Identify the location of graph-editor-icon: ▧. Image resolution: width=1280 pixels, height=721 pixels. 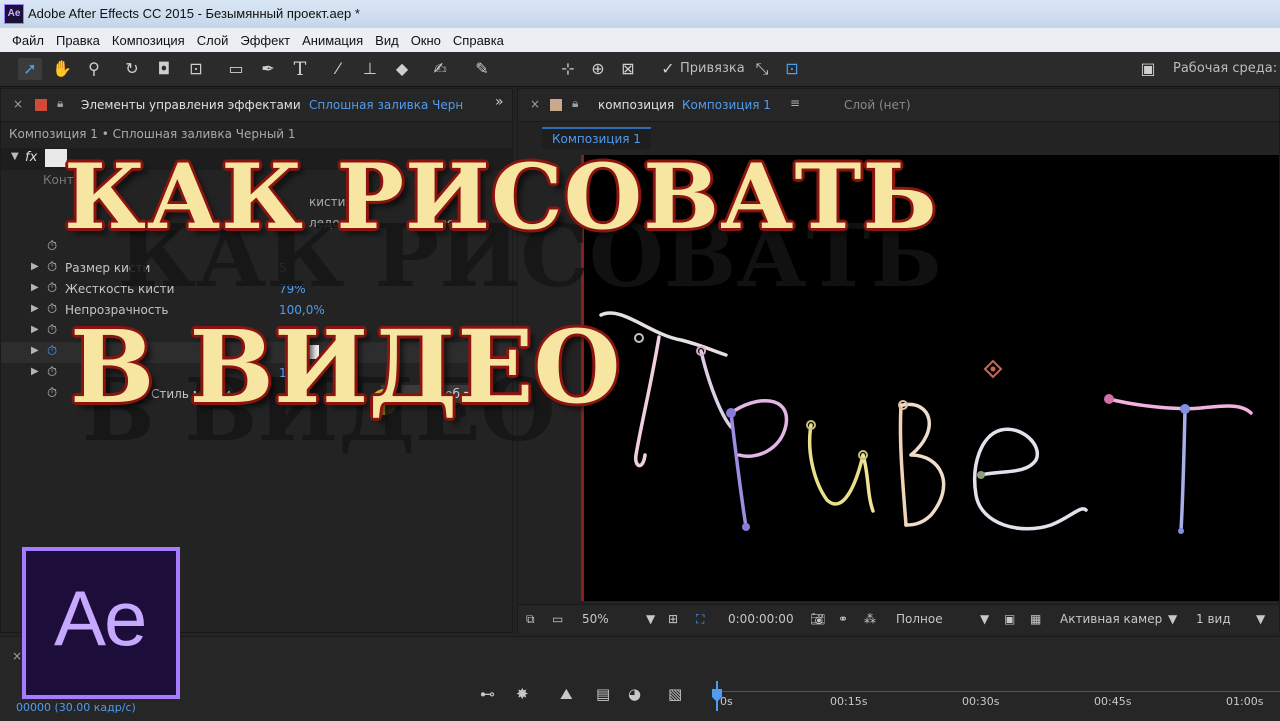
(675, 694).